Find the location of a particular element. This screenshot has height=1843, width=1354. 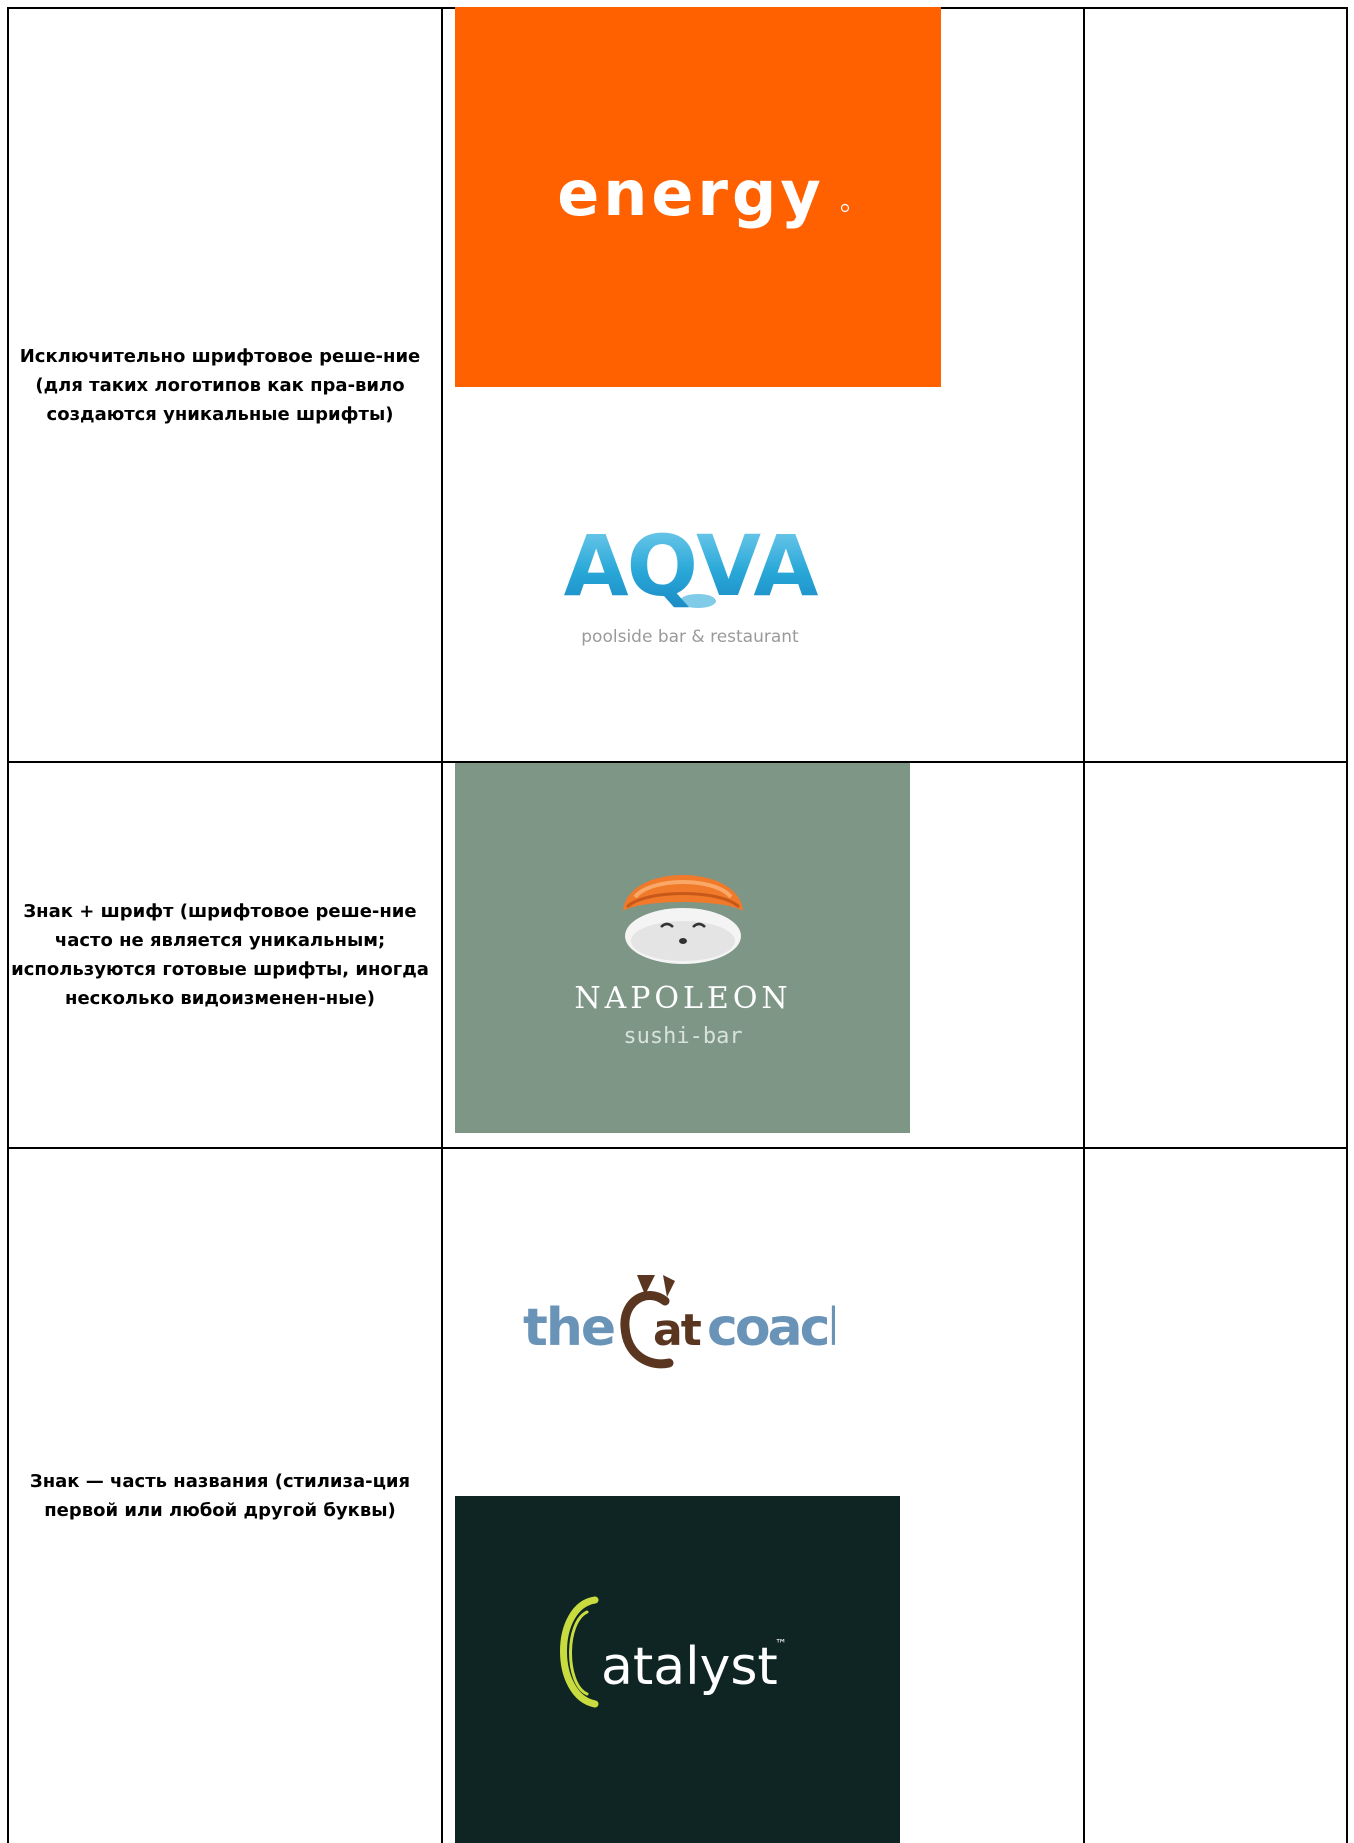

aqva-logo-subtitle: poolside bar & restaurant is located at coordinates (690, 637).